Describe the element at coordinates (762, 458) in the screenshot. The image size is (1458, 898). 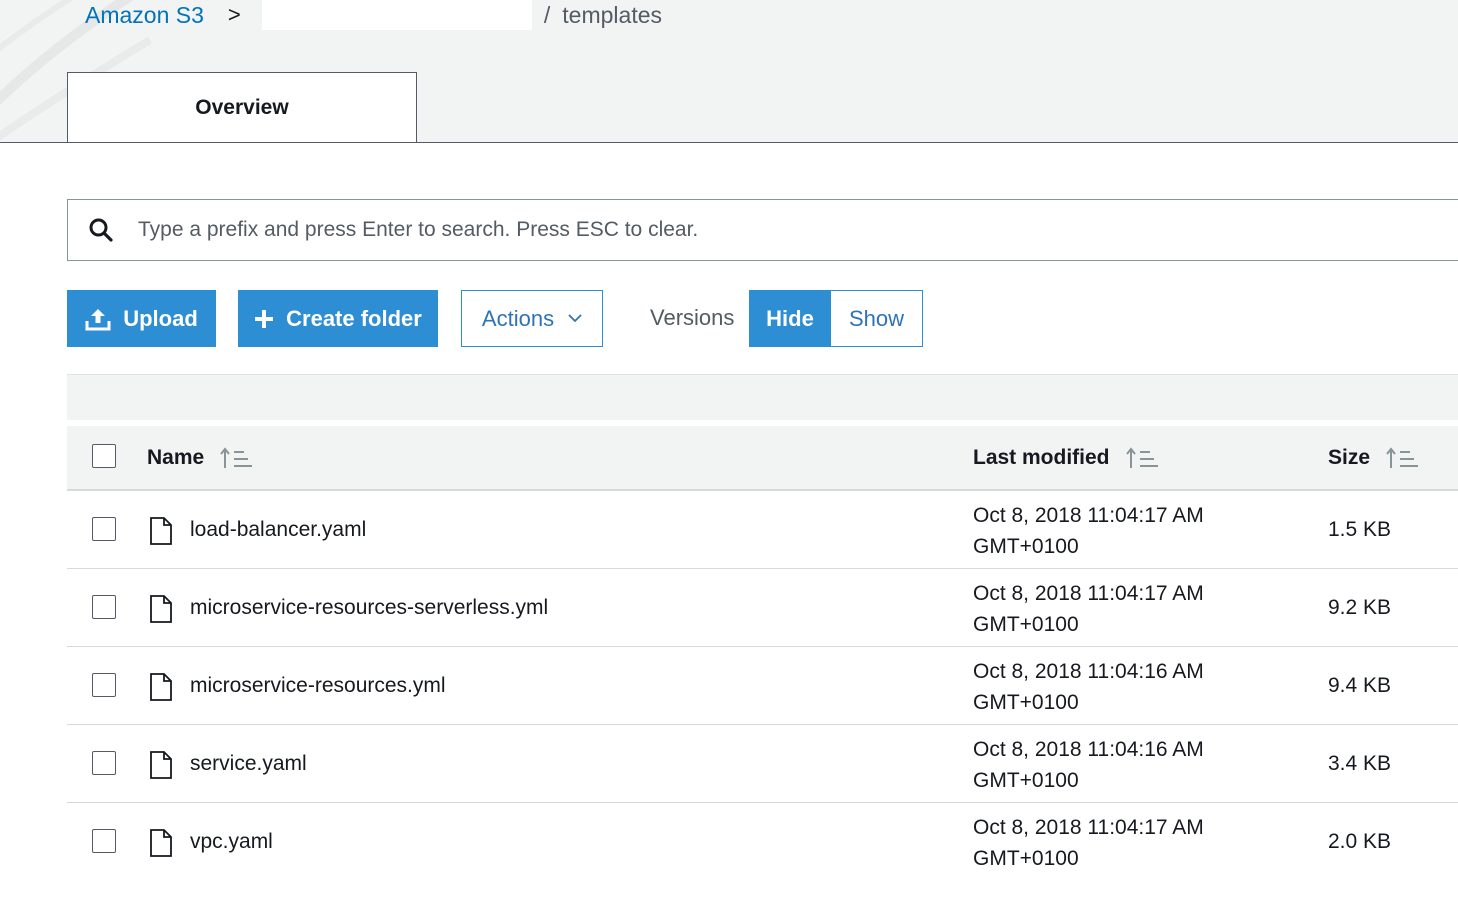
I see `table-header: Name Last modified Size` at that location.